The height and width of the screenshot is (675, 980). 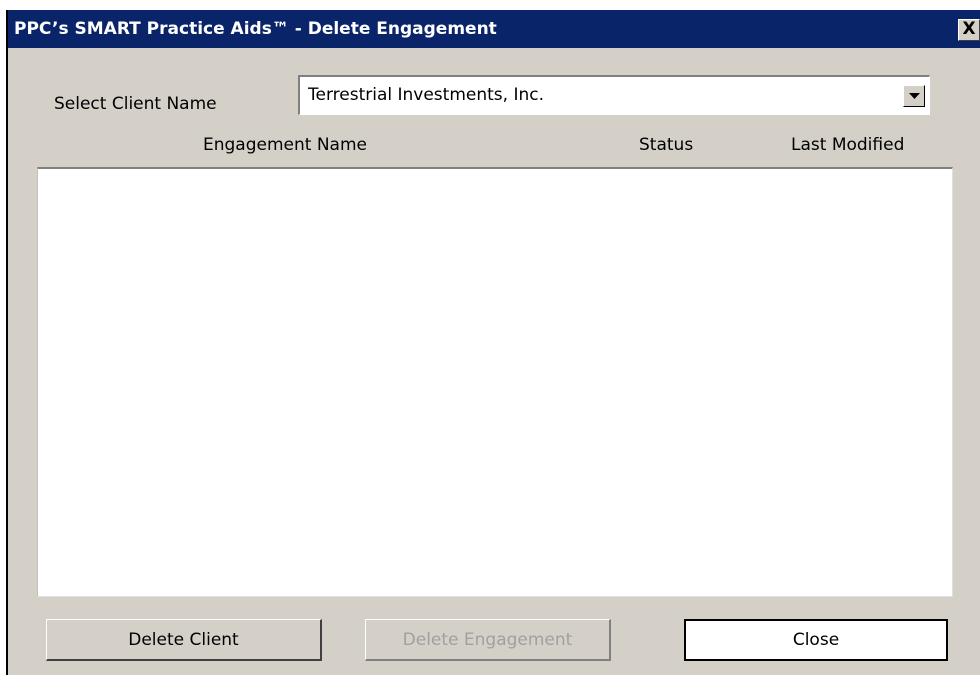 What do you see at coordinates (488, 640) in the screenshot?
I see `delete-engagement-button: Delete Engagement` at bounding box center [488, 640].